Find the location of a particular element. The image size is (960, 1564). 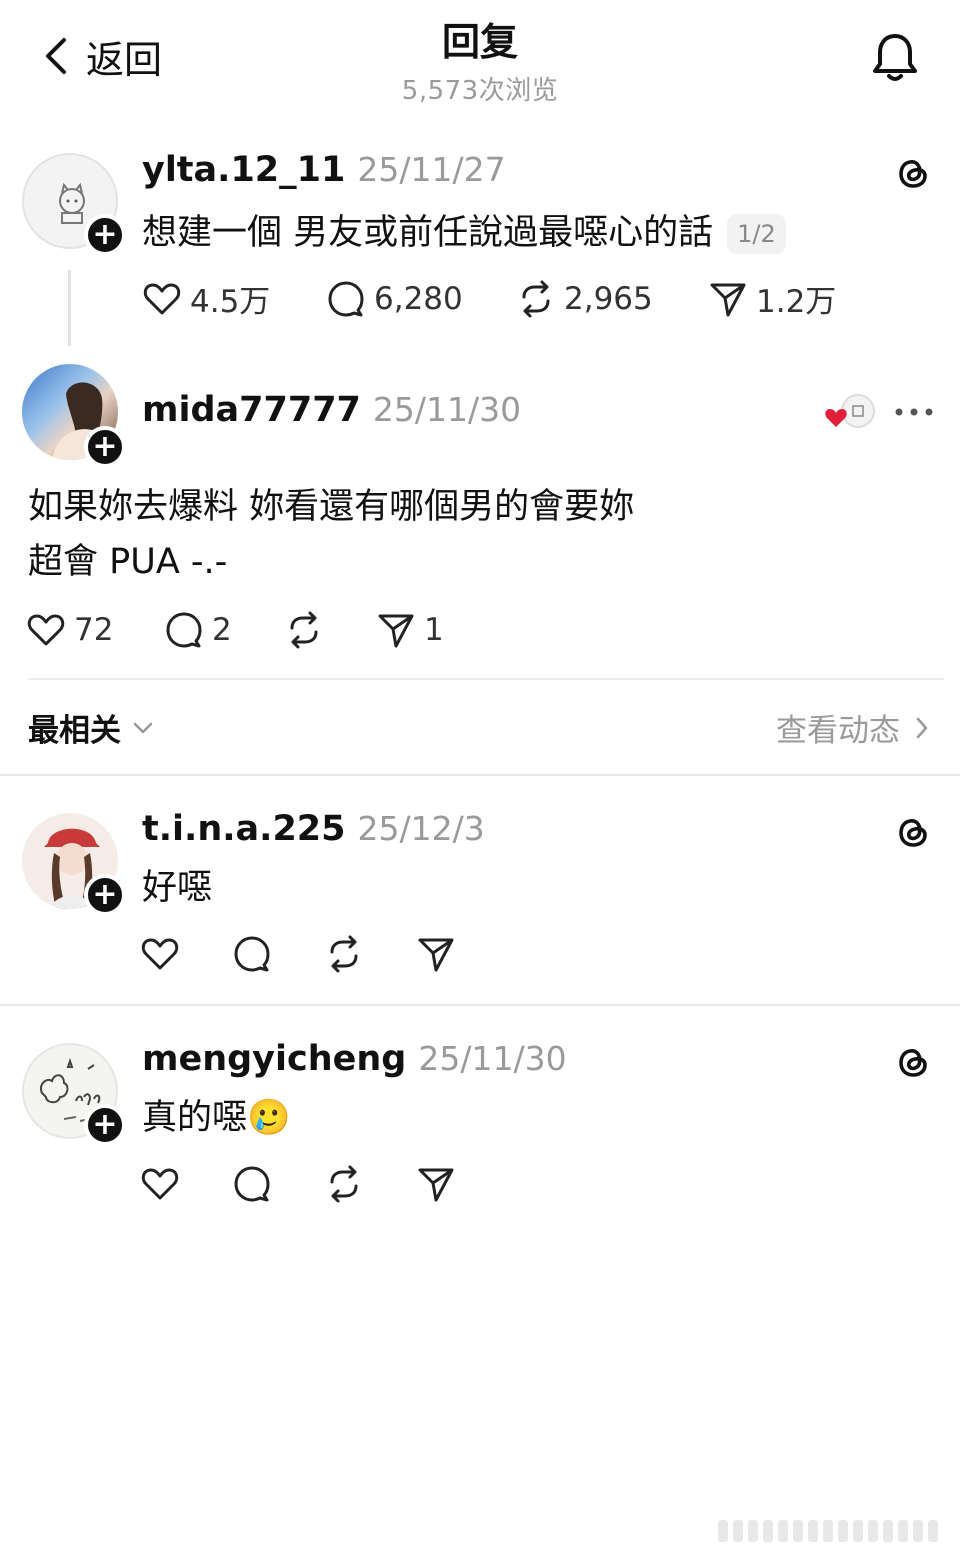

username: mengyicheng is located at coordinates (274, 1059).